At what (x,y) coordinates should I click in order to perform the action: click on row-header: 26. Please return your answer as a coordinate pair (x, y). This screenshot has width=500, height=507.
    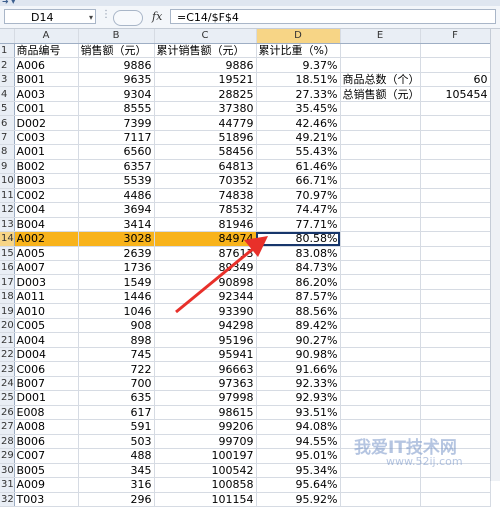
    Looking at the image, I should click on (7, 413).